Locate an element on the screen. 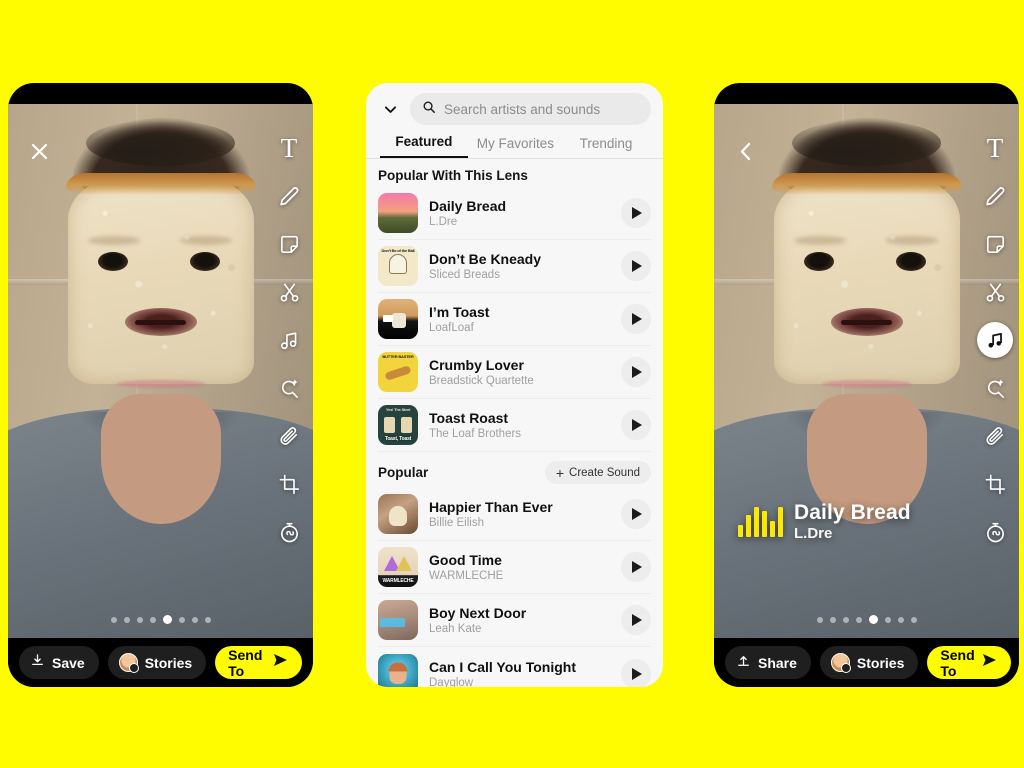 The image size is (1024, 768). bread-crust is located at coordinates (866, 184).